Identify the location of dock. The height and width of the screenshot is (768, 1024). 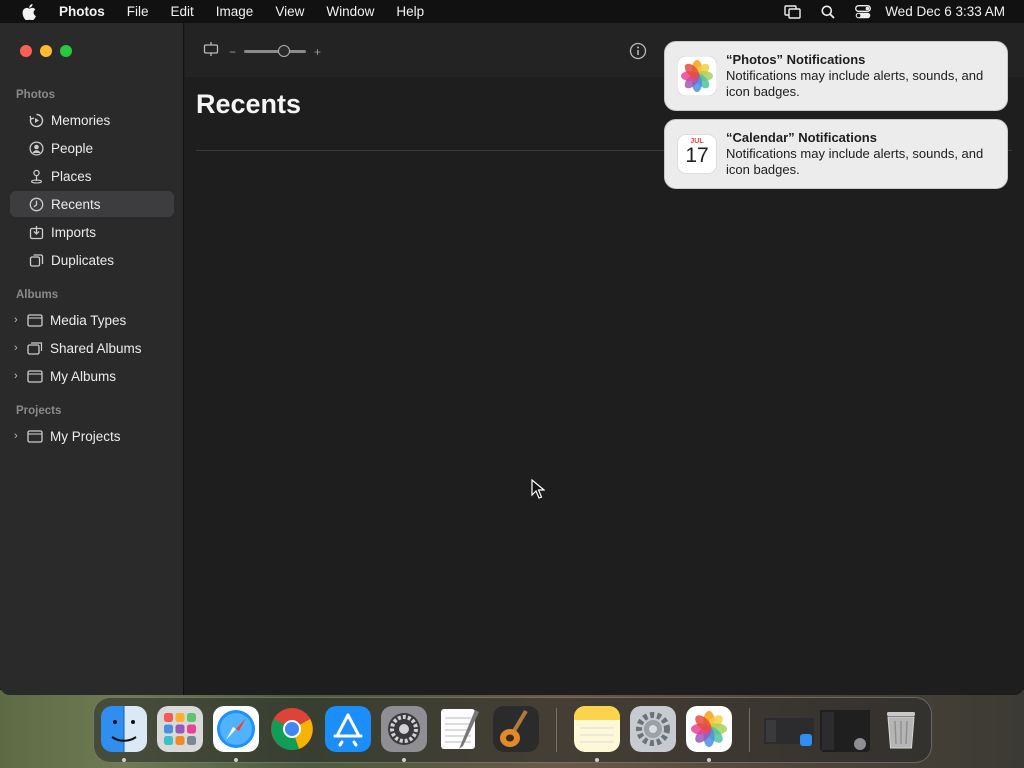
(512, 730).